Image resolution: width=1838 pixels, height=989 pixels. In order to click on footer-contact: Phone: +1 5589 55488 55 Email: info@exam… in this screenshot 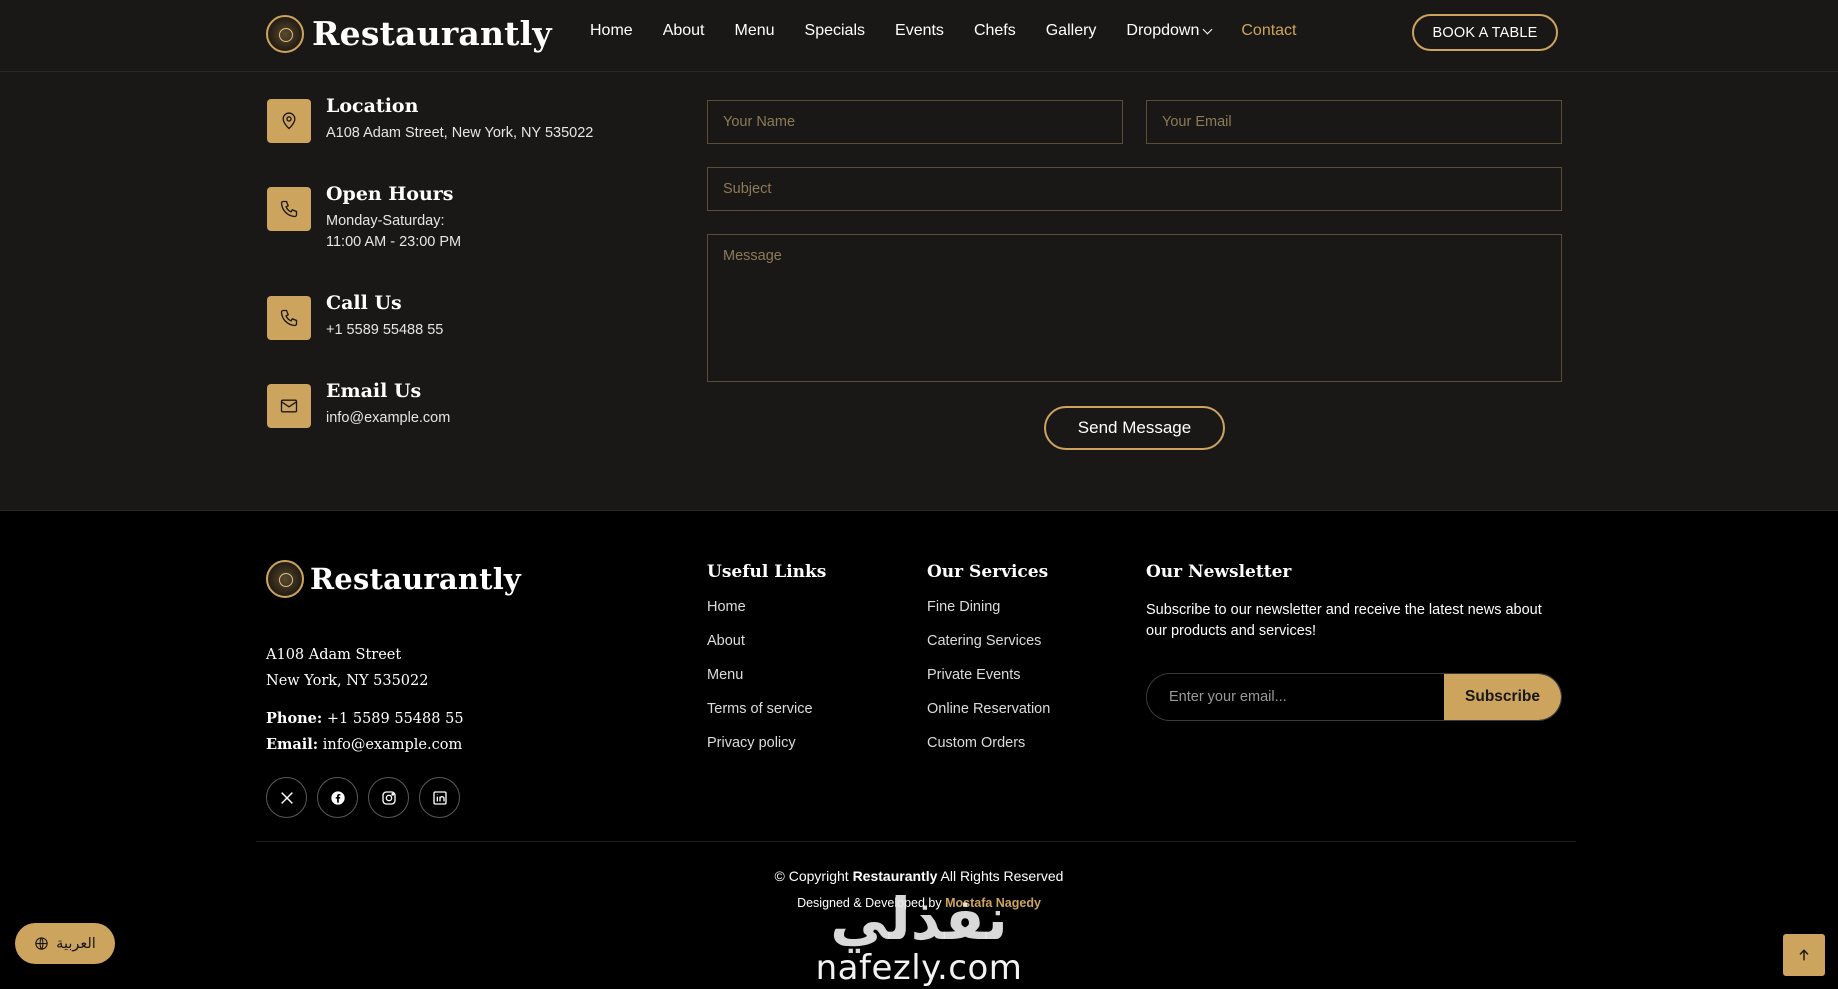, I will do `click(365, 732)`.